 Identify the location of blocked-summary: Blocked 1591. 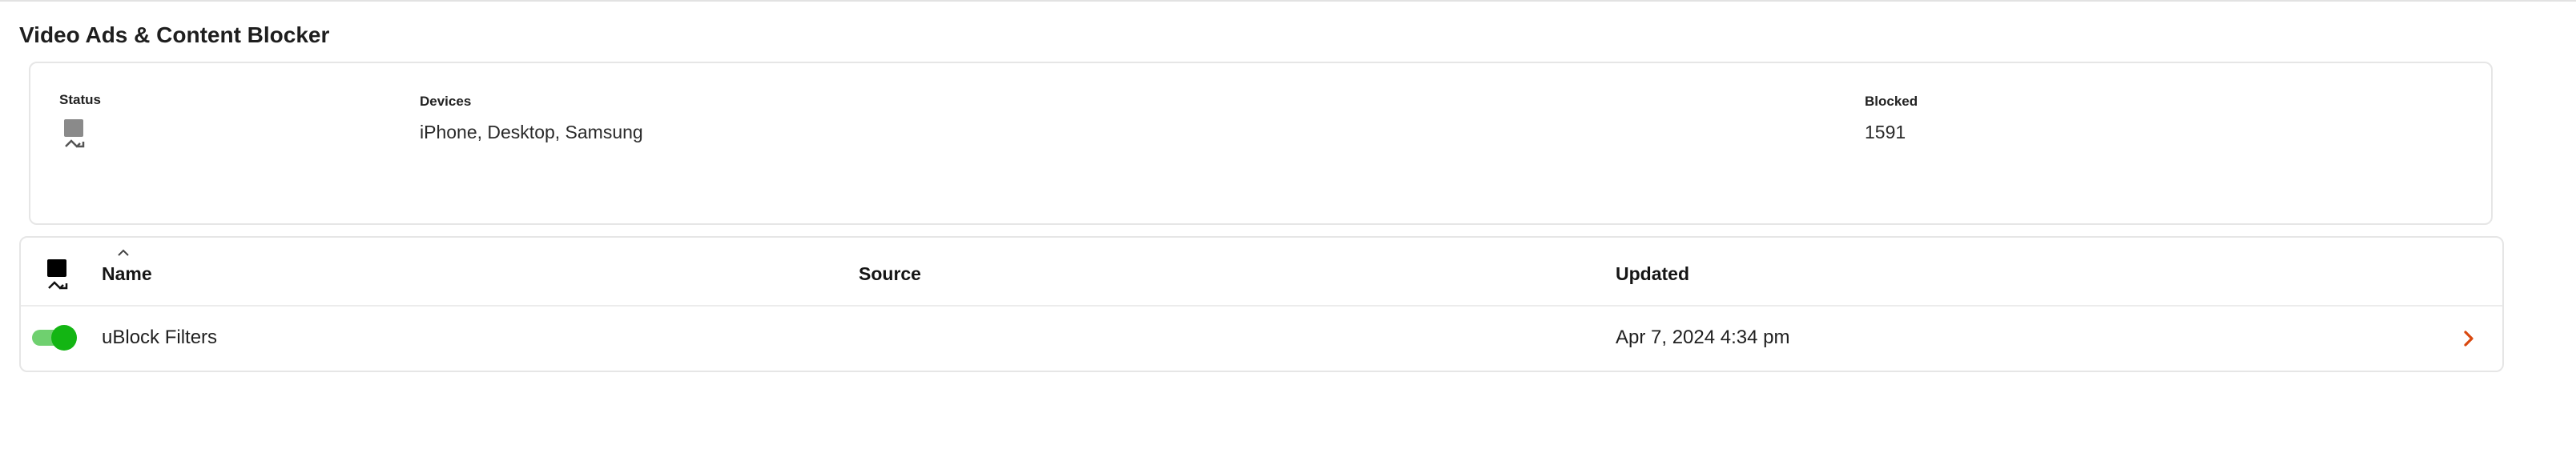
(1891, 118).